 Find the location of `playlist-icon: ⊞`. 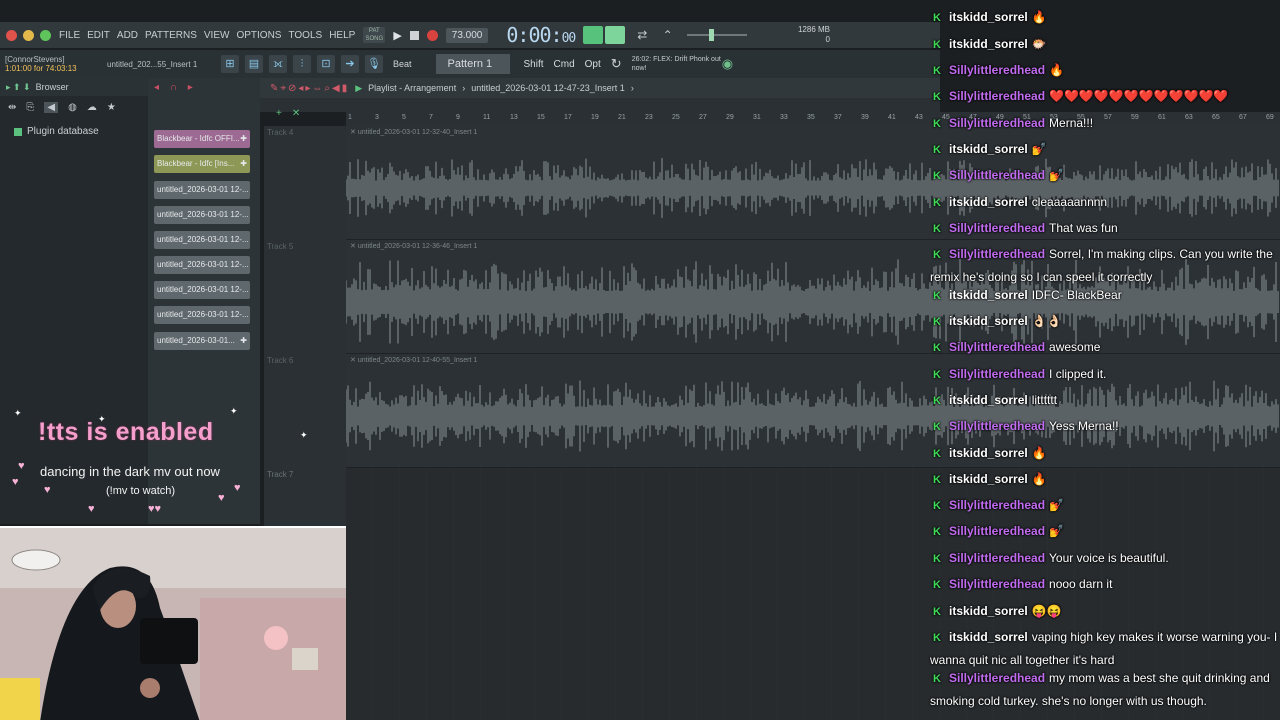

playlist-icon: ⊞ is located at coordinates (230, 64).